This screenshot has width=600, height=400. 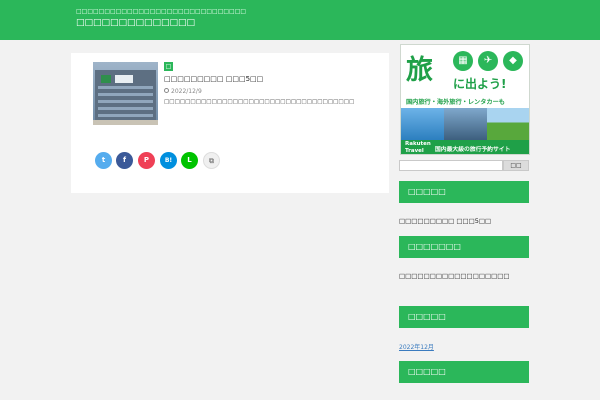 What do you see at coordinates (213, 79) in the screenshot?
I see `post-title: □□□□□□□□□ □□□5□□` at bounding box center [213, 79].